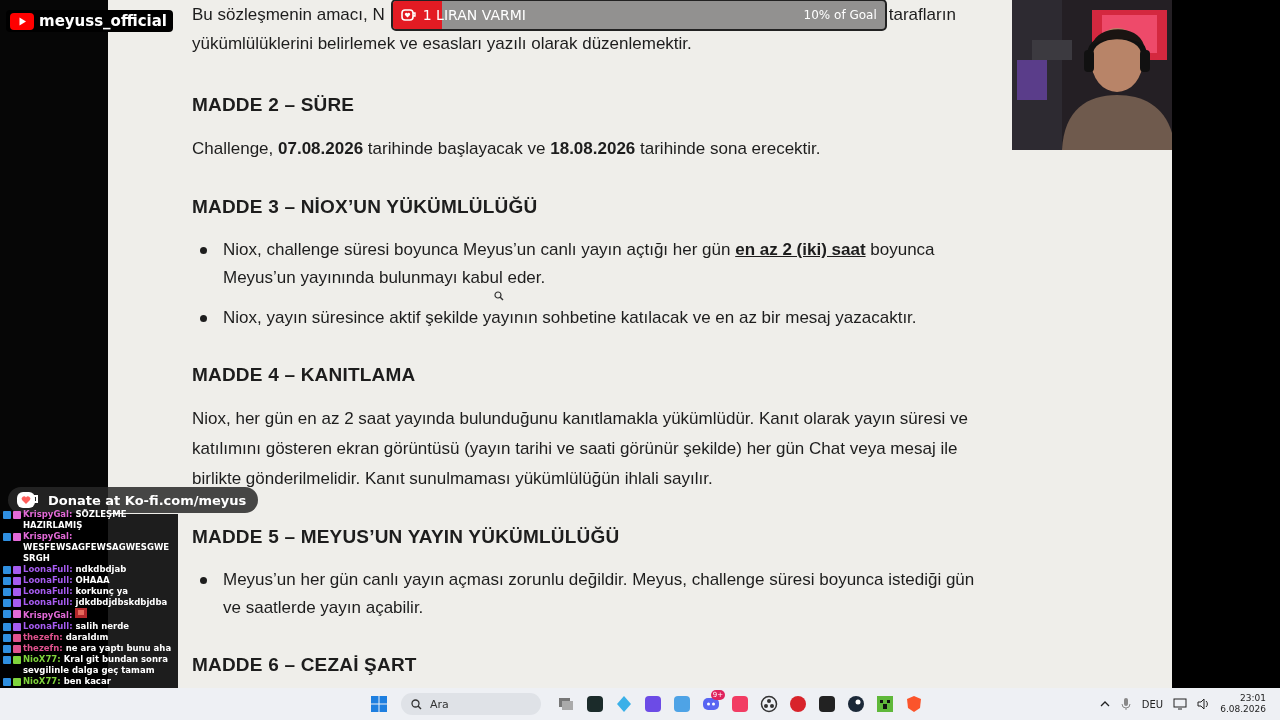 The image size is (1280, 720). I want to click on document-text: tarafların, so click(922, 15).